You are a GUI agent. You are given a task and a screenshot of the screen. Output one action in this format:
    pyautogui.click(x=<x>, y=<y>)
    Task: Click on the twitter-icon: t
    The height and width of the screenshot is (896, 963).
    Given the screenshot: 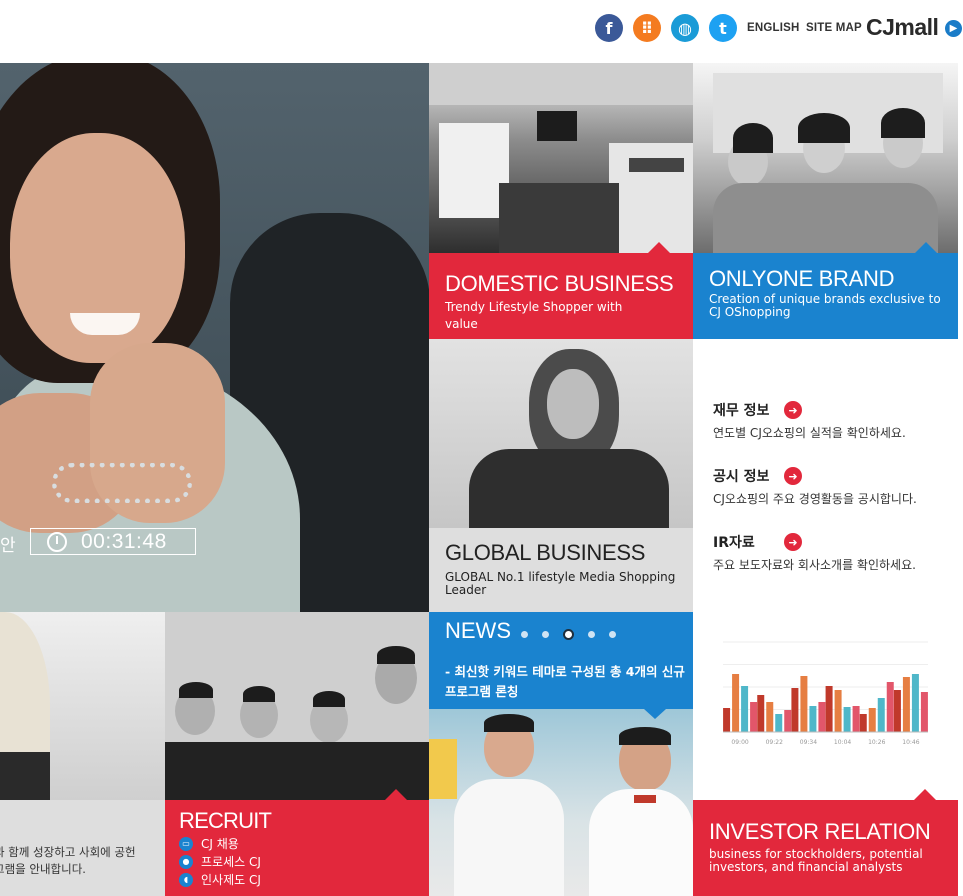 What is the action you would take?
    pyautogui.click(x=723, y=28)
    